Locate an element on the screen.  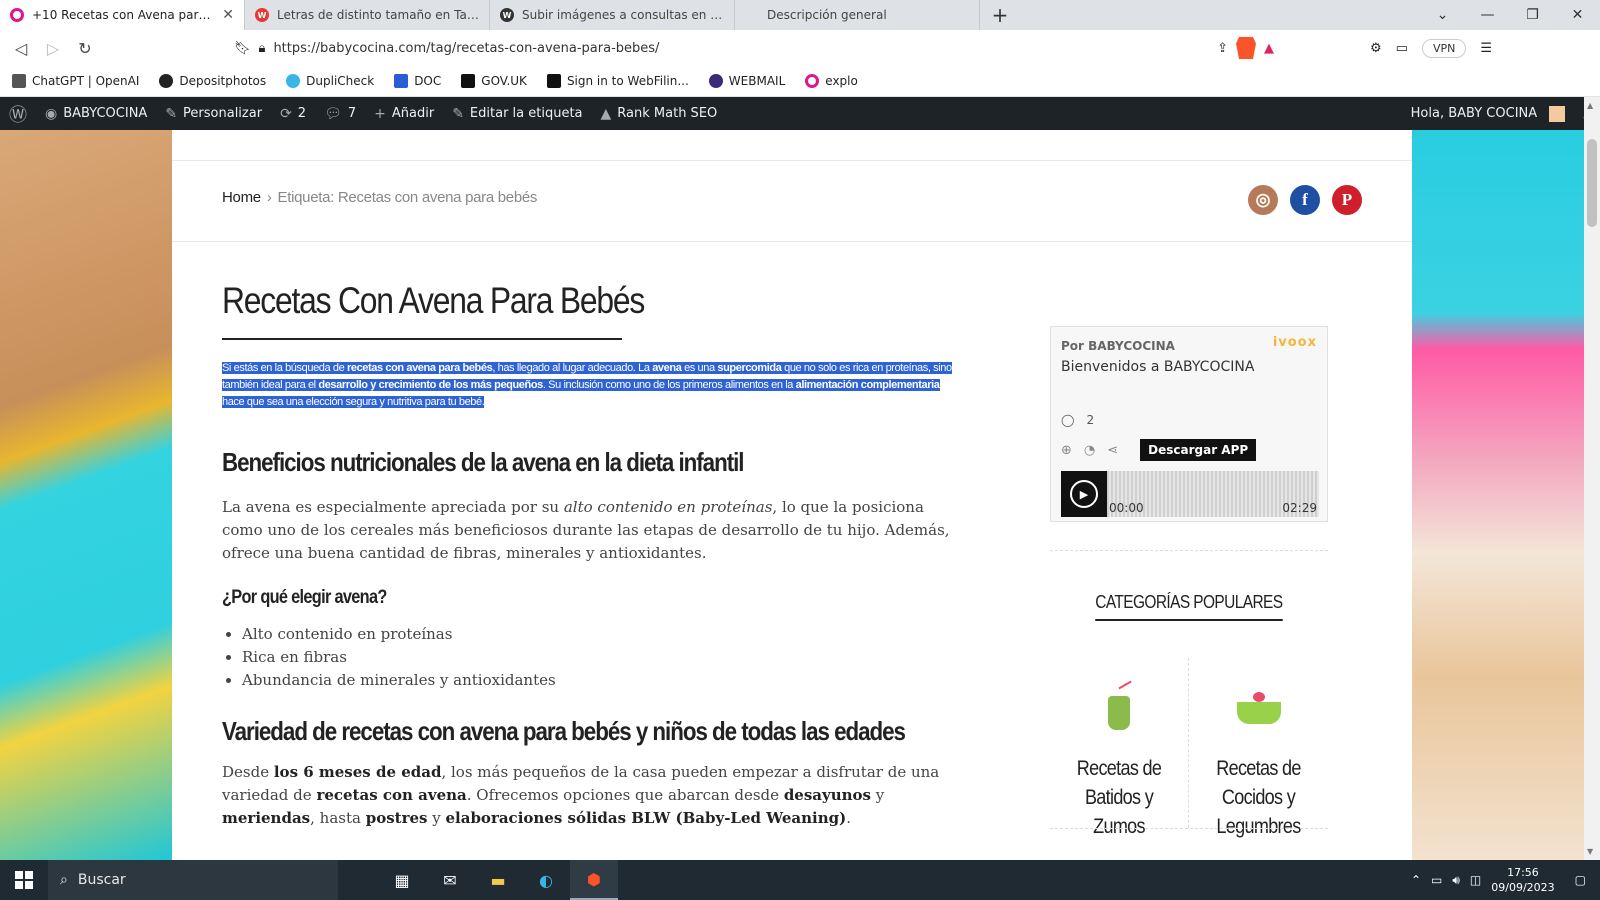
paragraph-text: Desde is located at coordinates (248, 772).